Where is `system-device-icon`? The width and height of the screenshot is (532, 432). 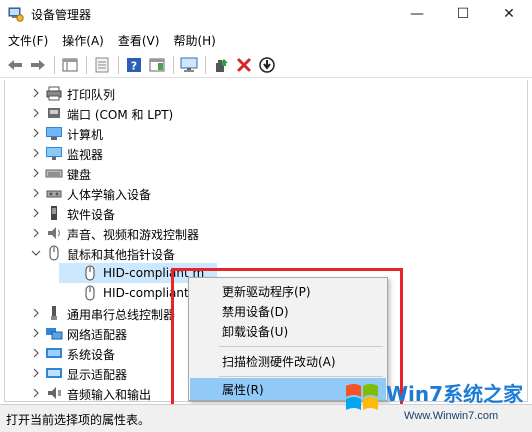
system-device-icon is located at coordinates (54, 353).